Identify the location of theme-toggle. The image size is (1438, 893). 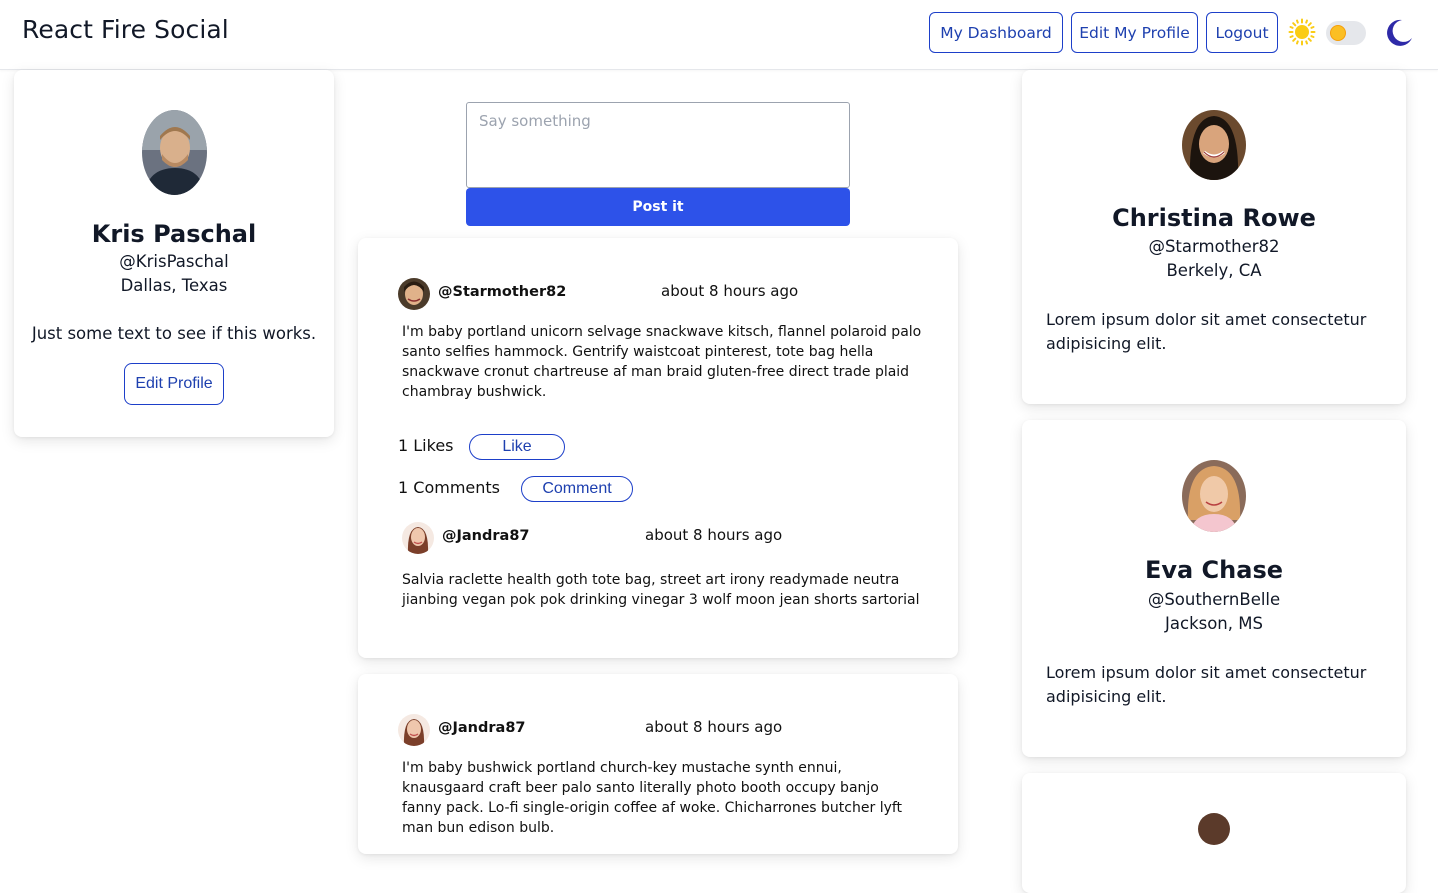
(1346, 33).